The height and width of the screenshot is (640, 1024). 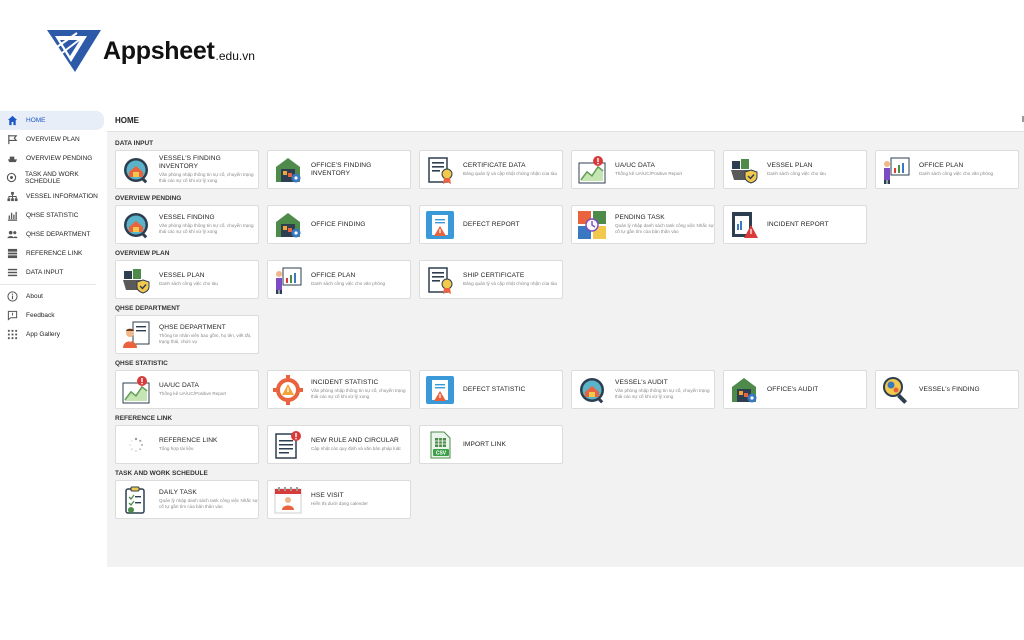 What do you see at coordinates (12, 197) in the screenshot?
I see `hierarchy-icon` at bounding box center [12, 197].